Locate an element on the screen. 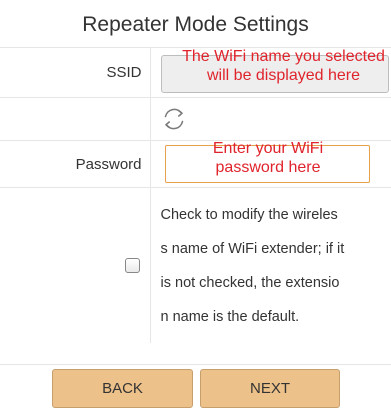 The image size is (391, 412). extender-name-checkbox is located at coordinates (132, 265).